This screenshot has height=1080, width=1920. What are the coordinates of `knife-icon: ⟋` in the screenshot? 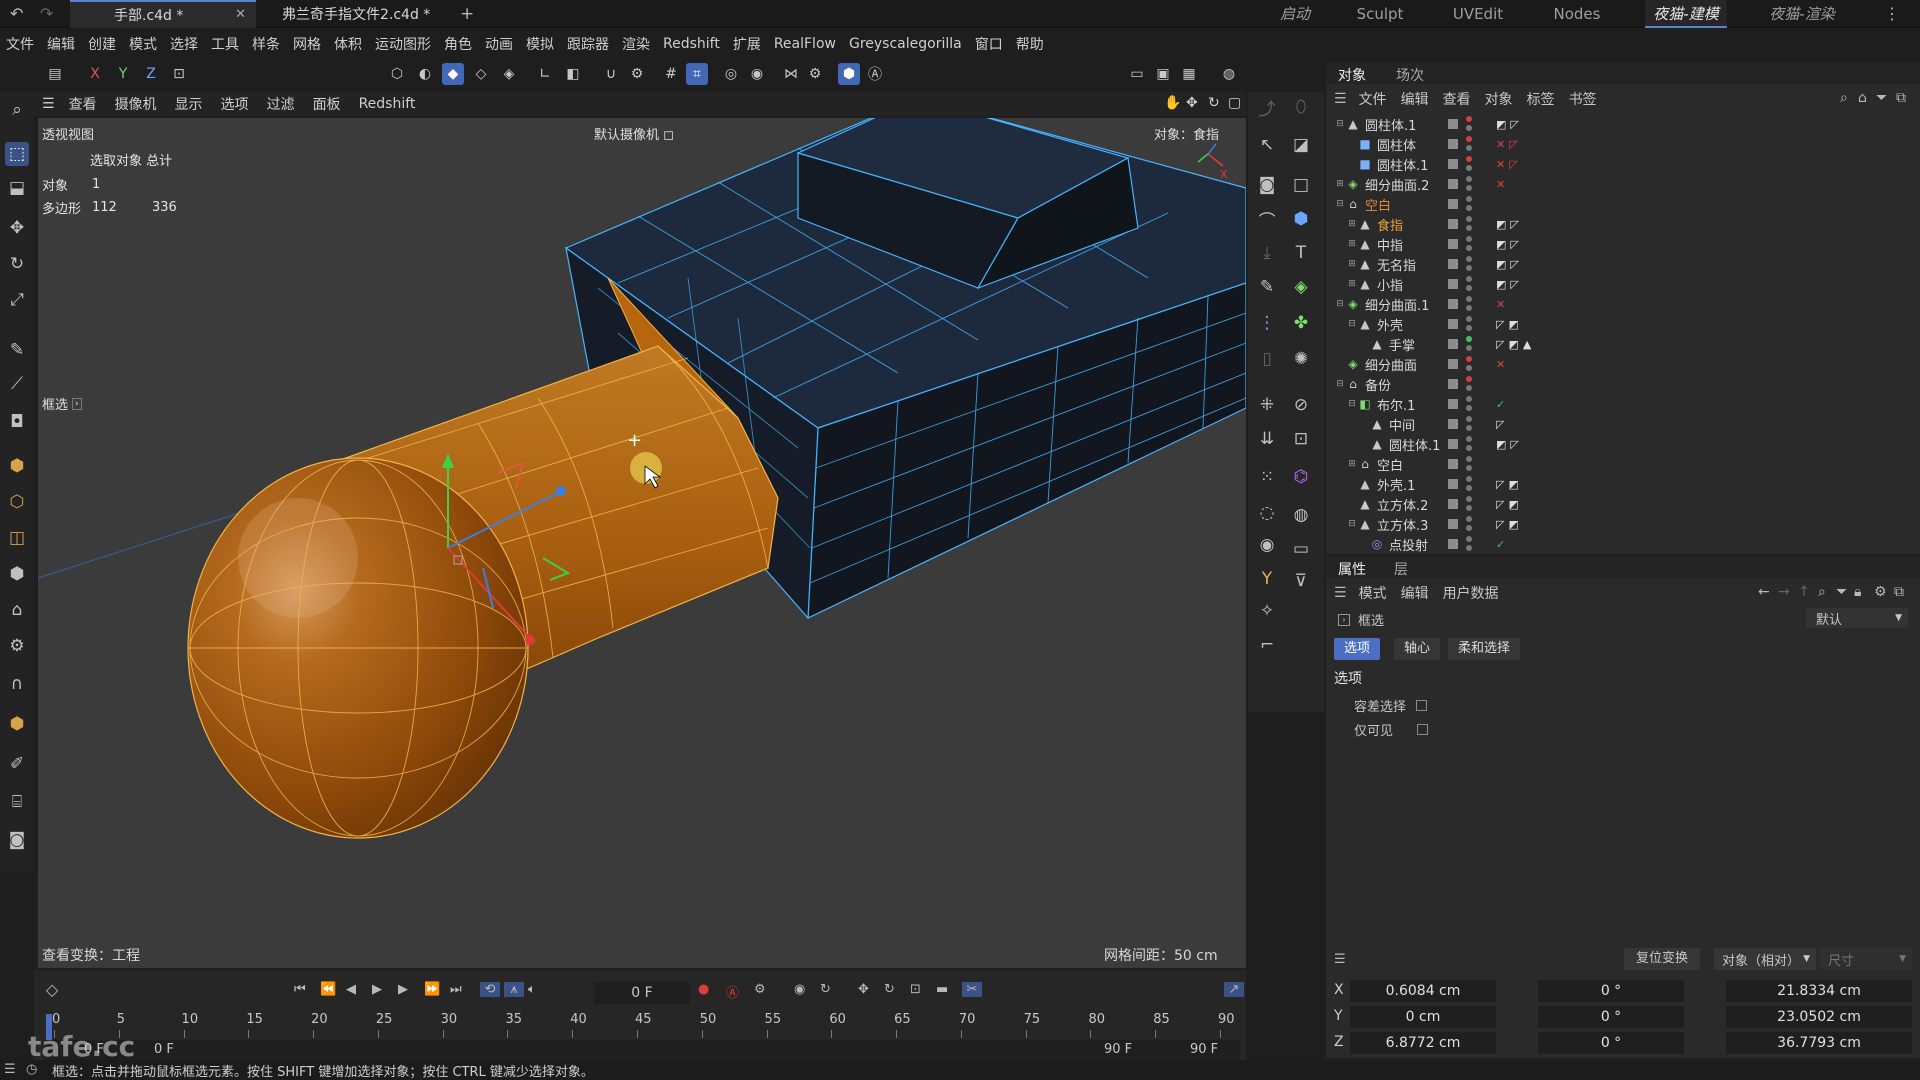 It's located at (17, 384).